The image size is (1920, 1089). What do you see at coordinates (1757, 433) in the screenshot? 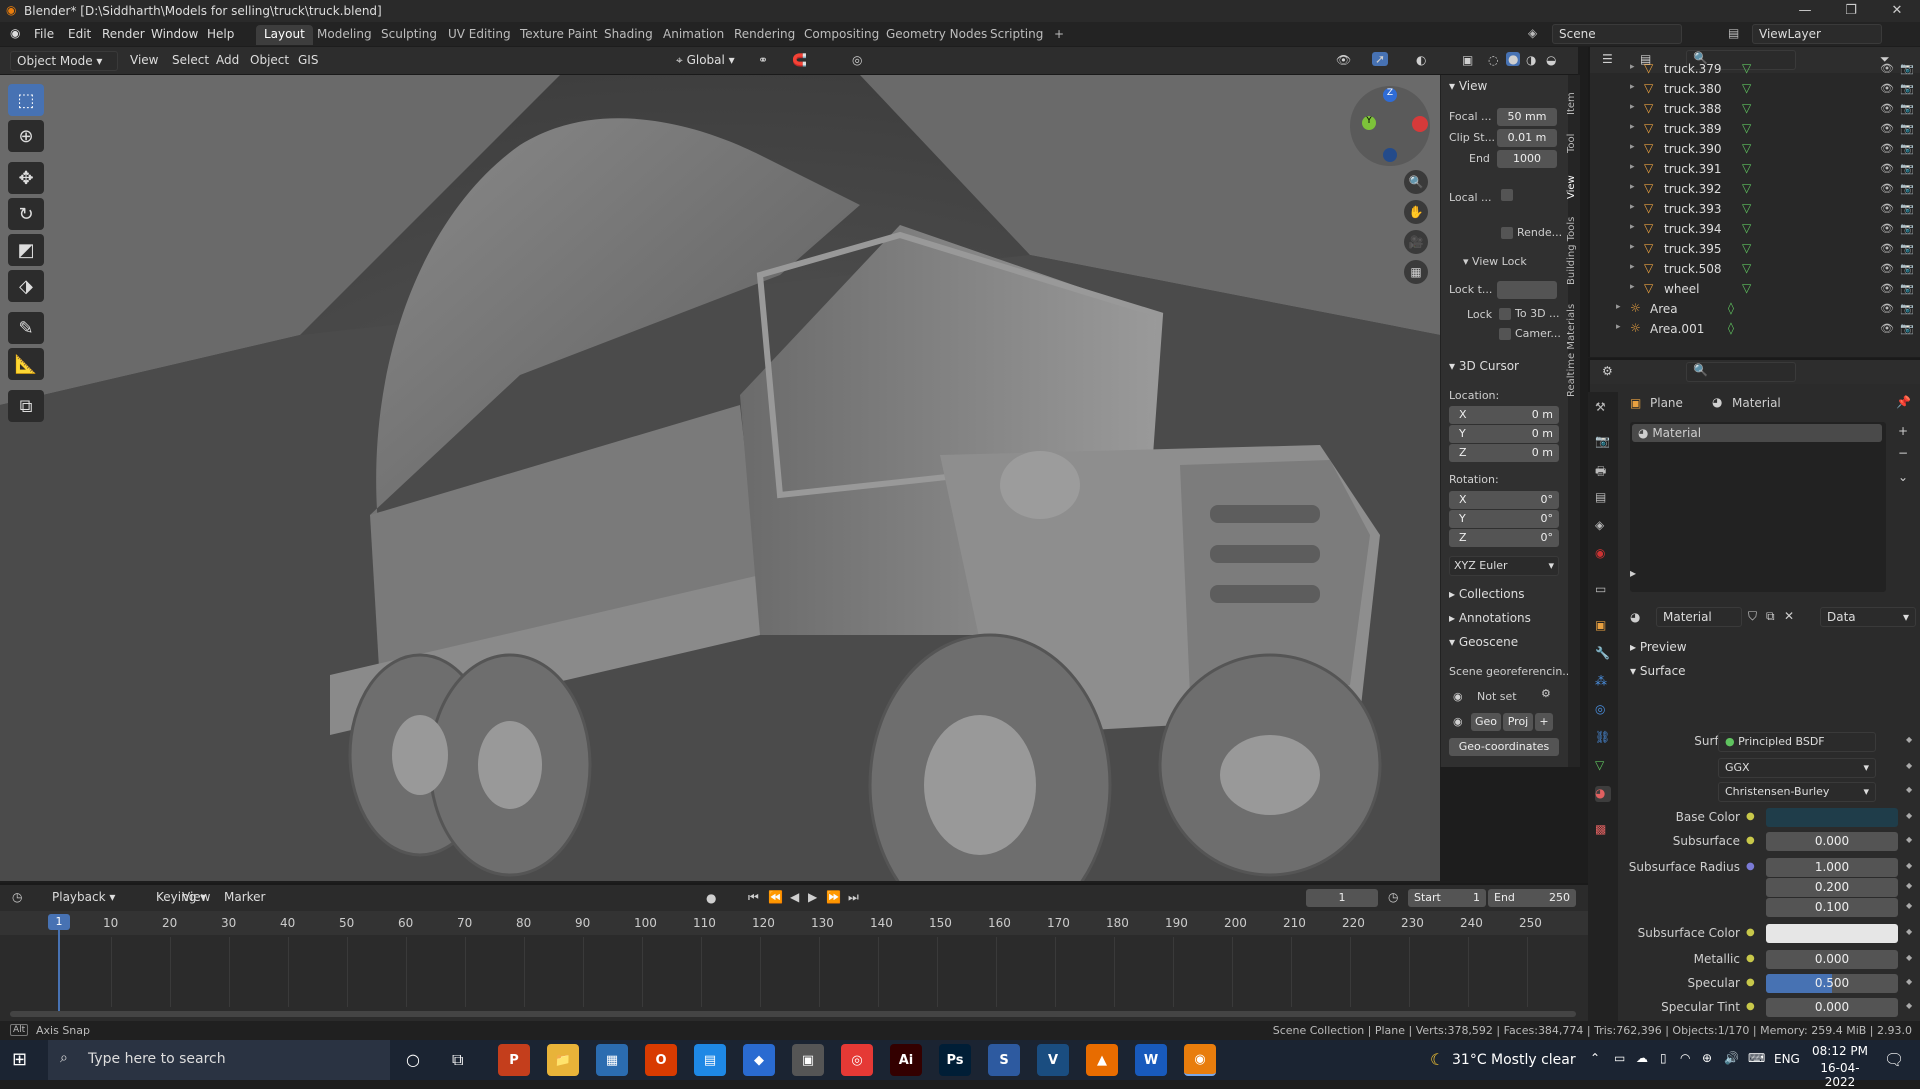
I see `material-slot-item: ◕ Material` at bounding box center [1757, 433].